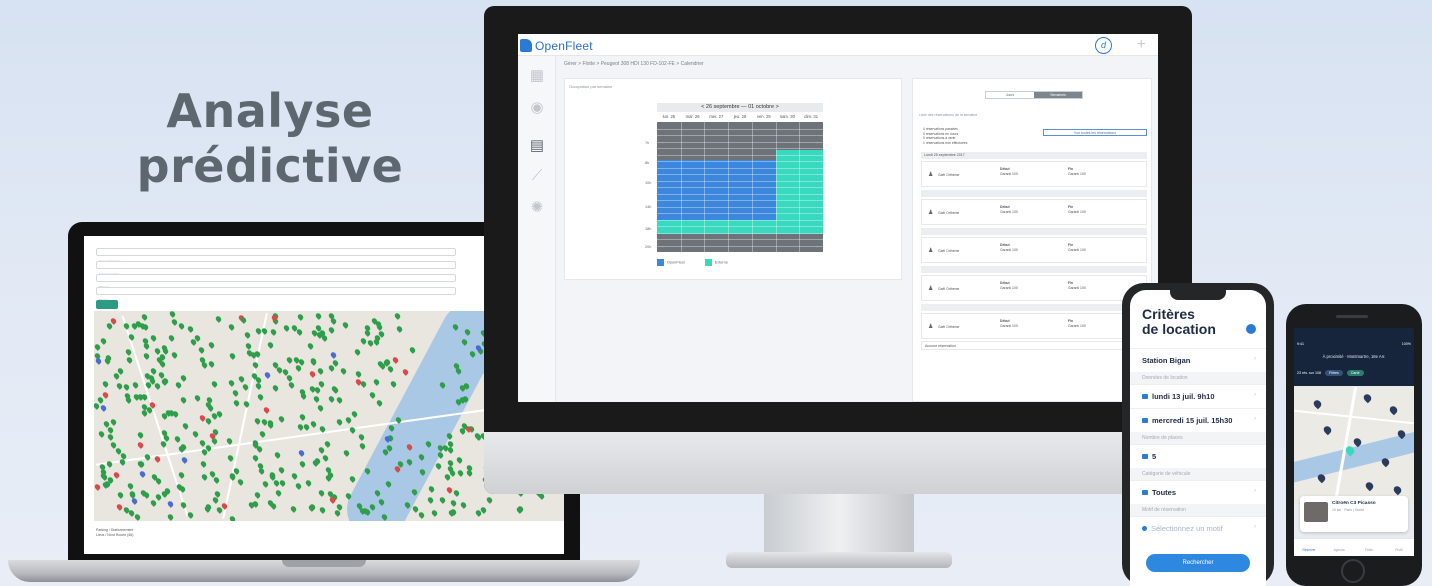  I want to click on date-to-row: mercredi 15 juil. 15h30 ›, so click(1198, 419).